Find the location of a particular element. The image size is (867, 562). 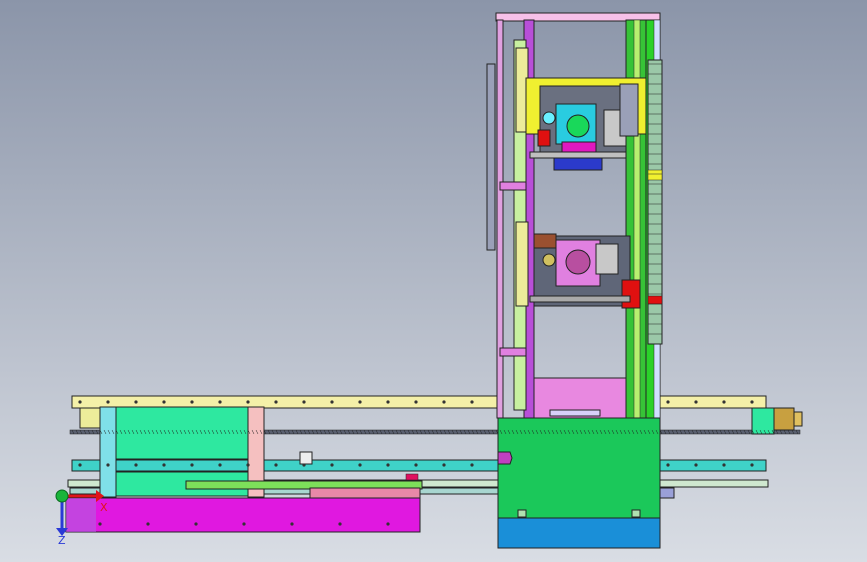

small-sensor-bracket is located at coordinates (306, 458).